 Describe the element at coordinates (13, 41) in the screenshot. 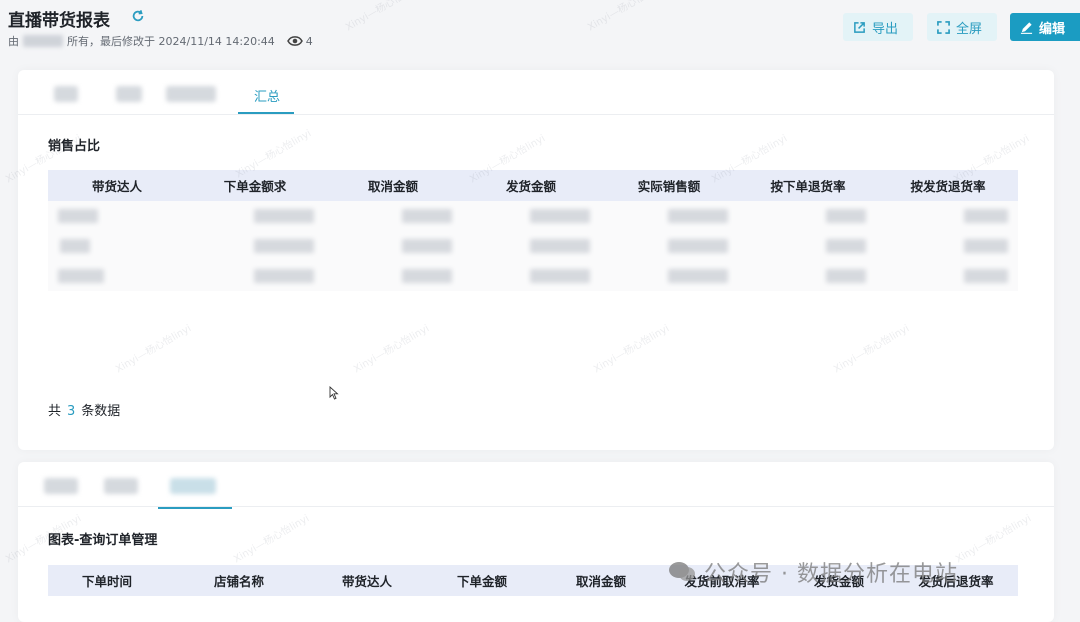

I see `meta-prefix: 由` at that location.